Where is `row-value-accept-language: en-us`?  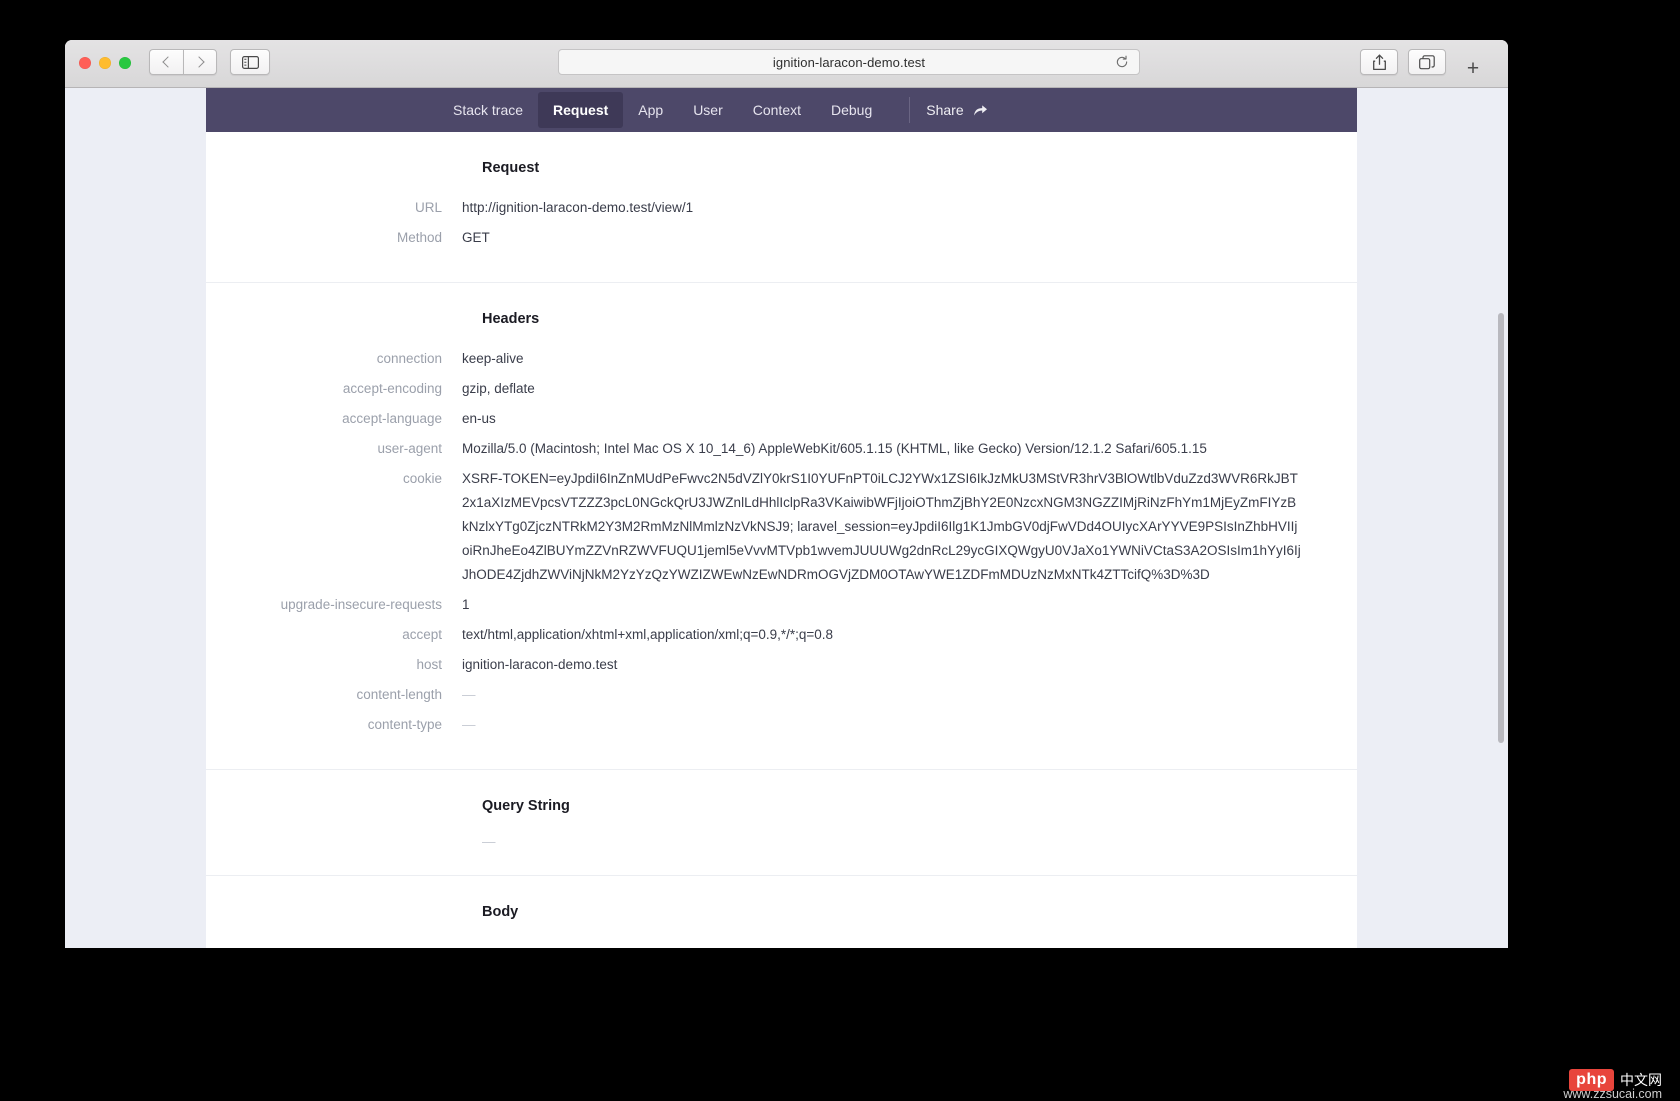 row-value-accept-language: en-us is located at coordinates (479, 419).